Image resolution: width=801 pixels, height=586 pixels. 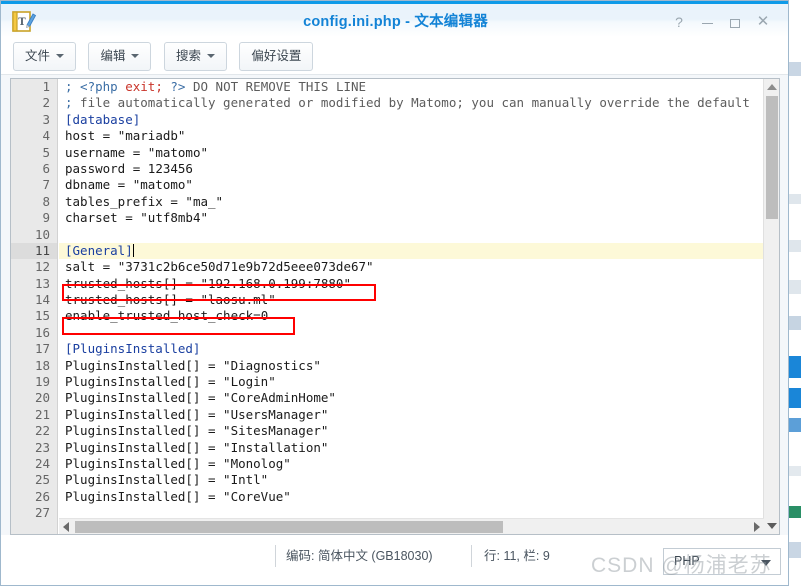 I want to click on menu-file: 文件, so click(x=45, y=56).